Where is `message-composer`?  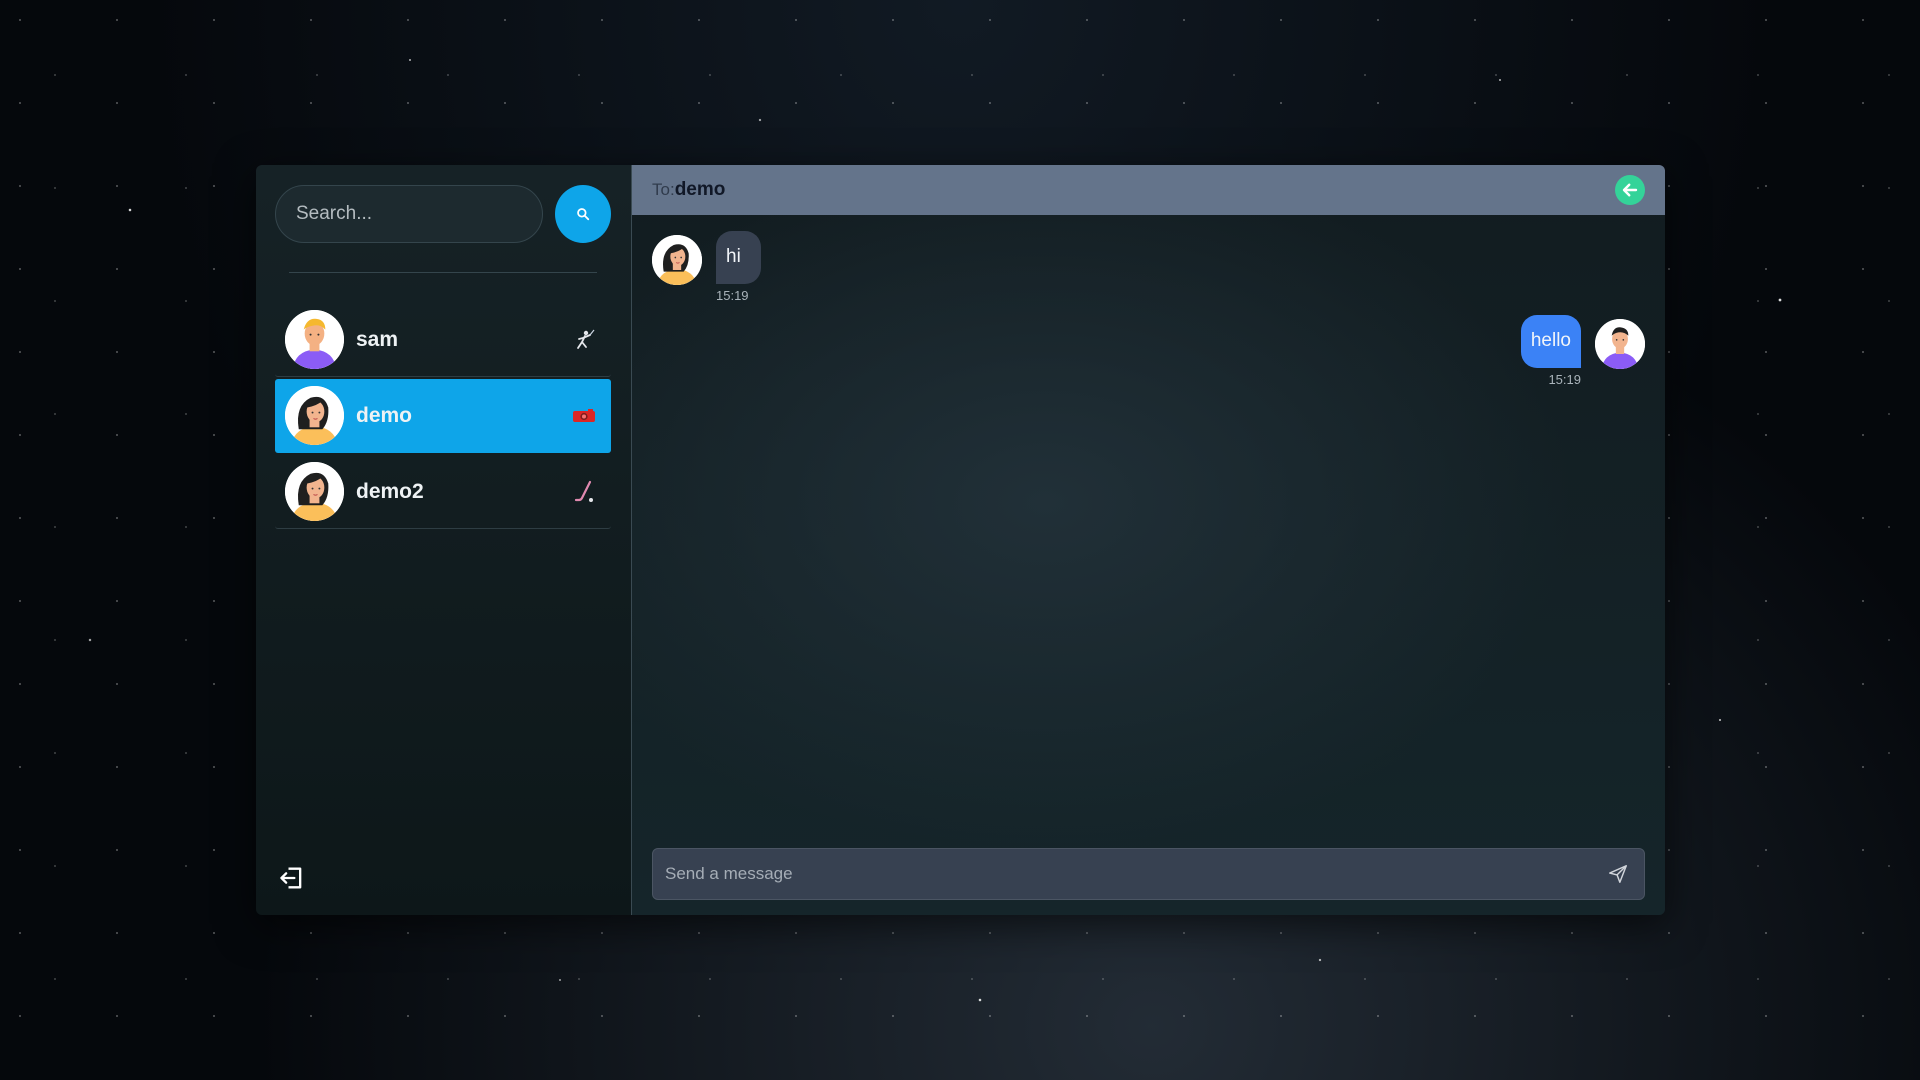
message-composer is located at coordinates (1148, 874).